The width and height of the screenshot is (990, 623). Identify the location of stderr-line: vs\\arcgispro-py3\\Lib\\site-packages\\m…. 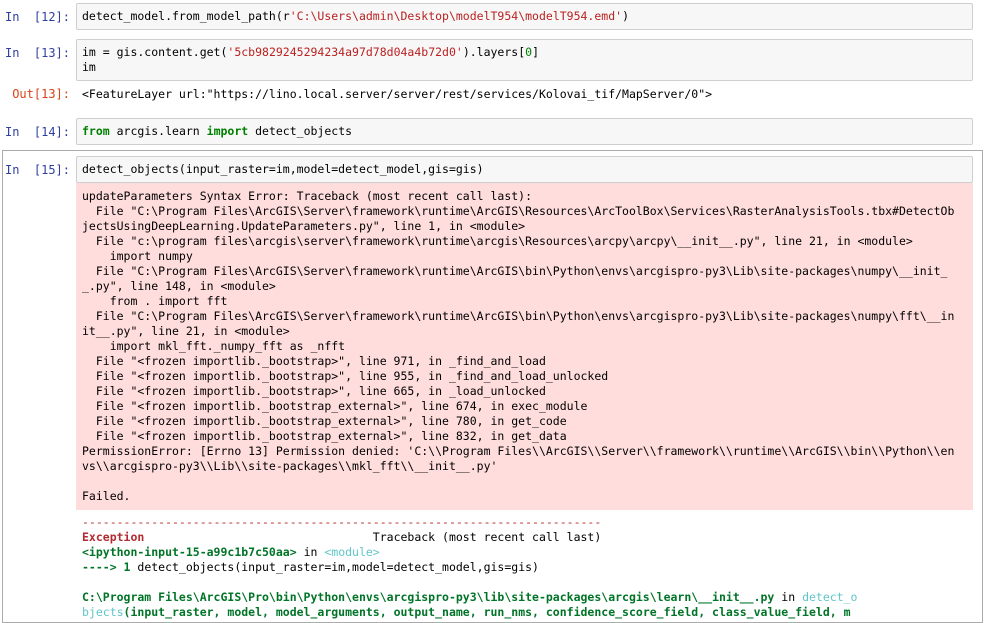
(290, 466).